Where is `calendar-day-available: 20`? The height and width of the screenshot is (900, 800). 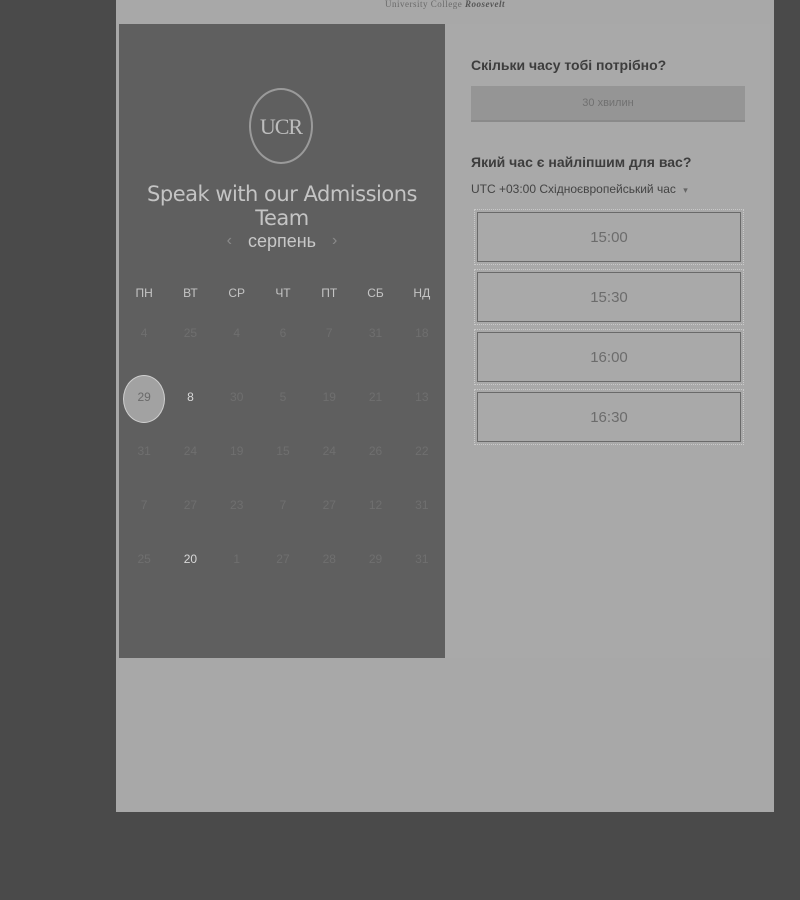 calendar-day-available: 20 is located at coordinates (190, 559).